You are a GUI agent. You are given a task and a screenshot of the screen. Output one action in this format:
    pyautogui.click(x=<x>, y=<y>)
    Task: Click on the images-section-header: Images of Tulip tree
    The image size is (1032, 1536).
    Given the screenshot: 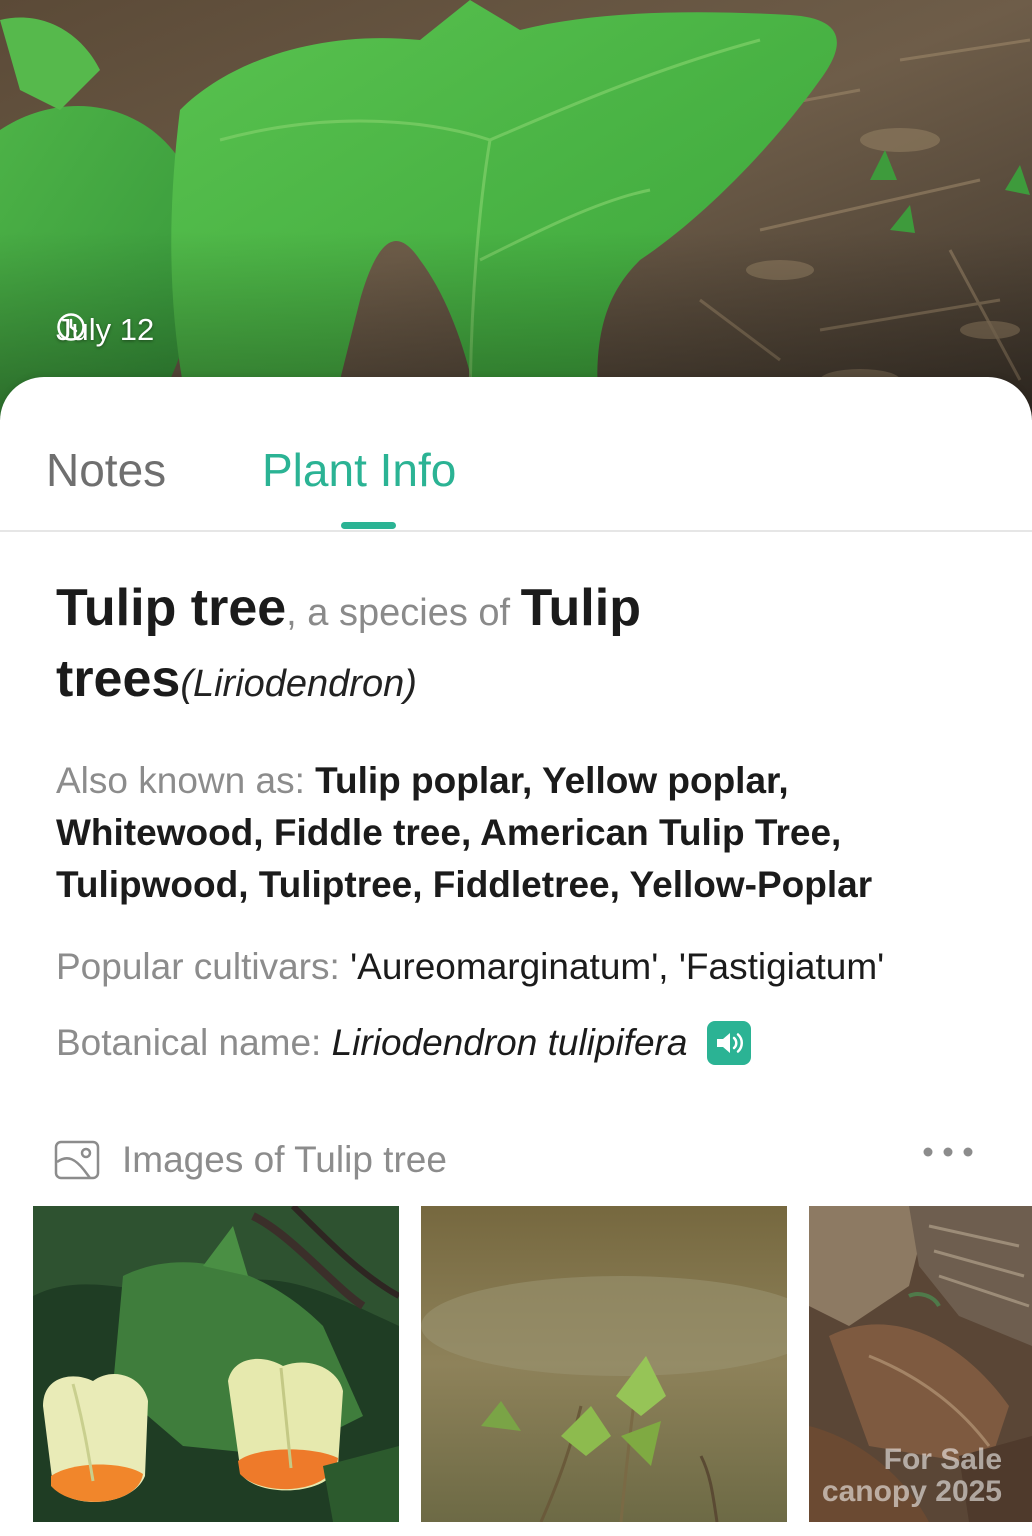 What is the action you would take?
    pyautogui.click(x=514, y=1160)
    